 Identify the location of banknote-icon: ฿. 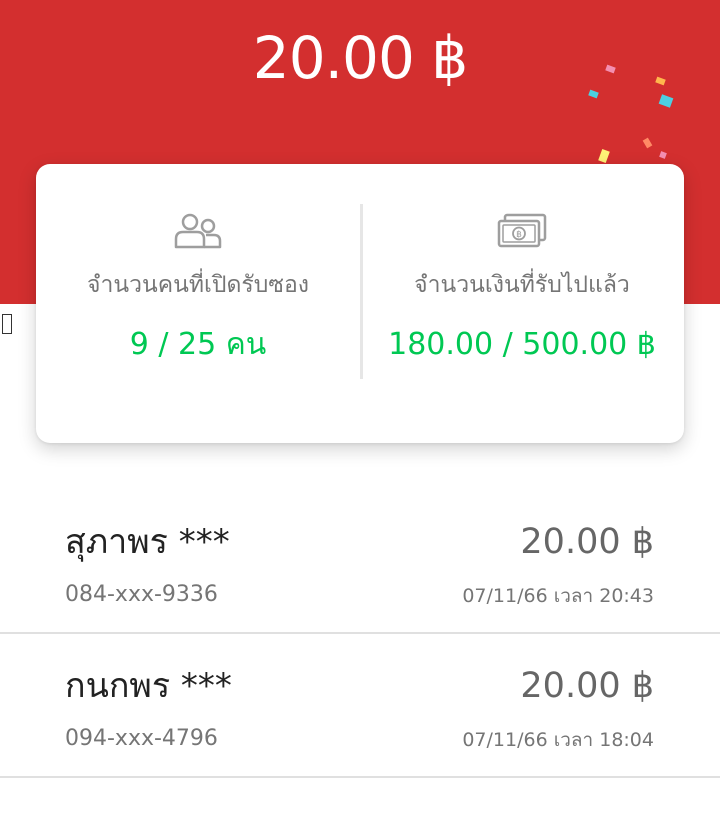
(522, 233).